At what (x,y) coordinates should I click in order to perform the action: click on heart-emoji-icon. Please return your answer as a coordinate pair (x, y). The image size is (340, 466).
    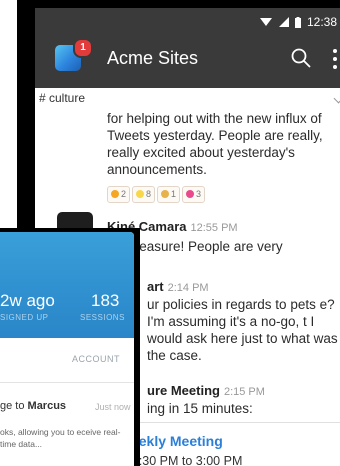
    Looking at the image, I should click on (190, 194).